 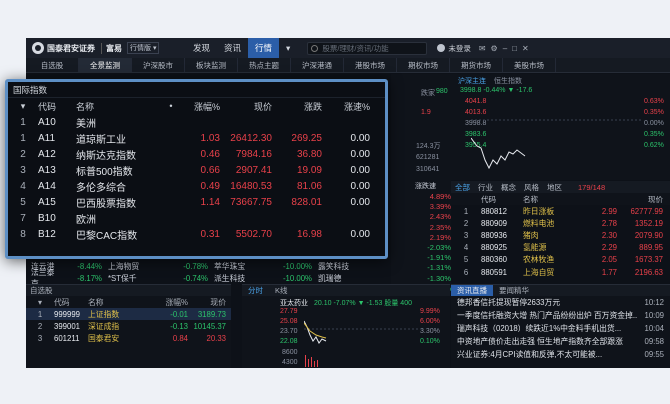 I want to click on row-speed: 0.00, so click(x=360, y=186).